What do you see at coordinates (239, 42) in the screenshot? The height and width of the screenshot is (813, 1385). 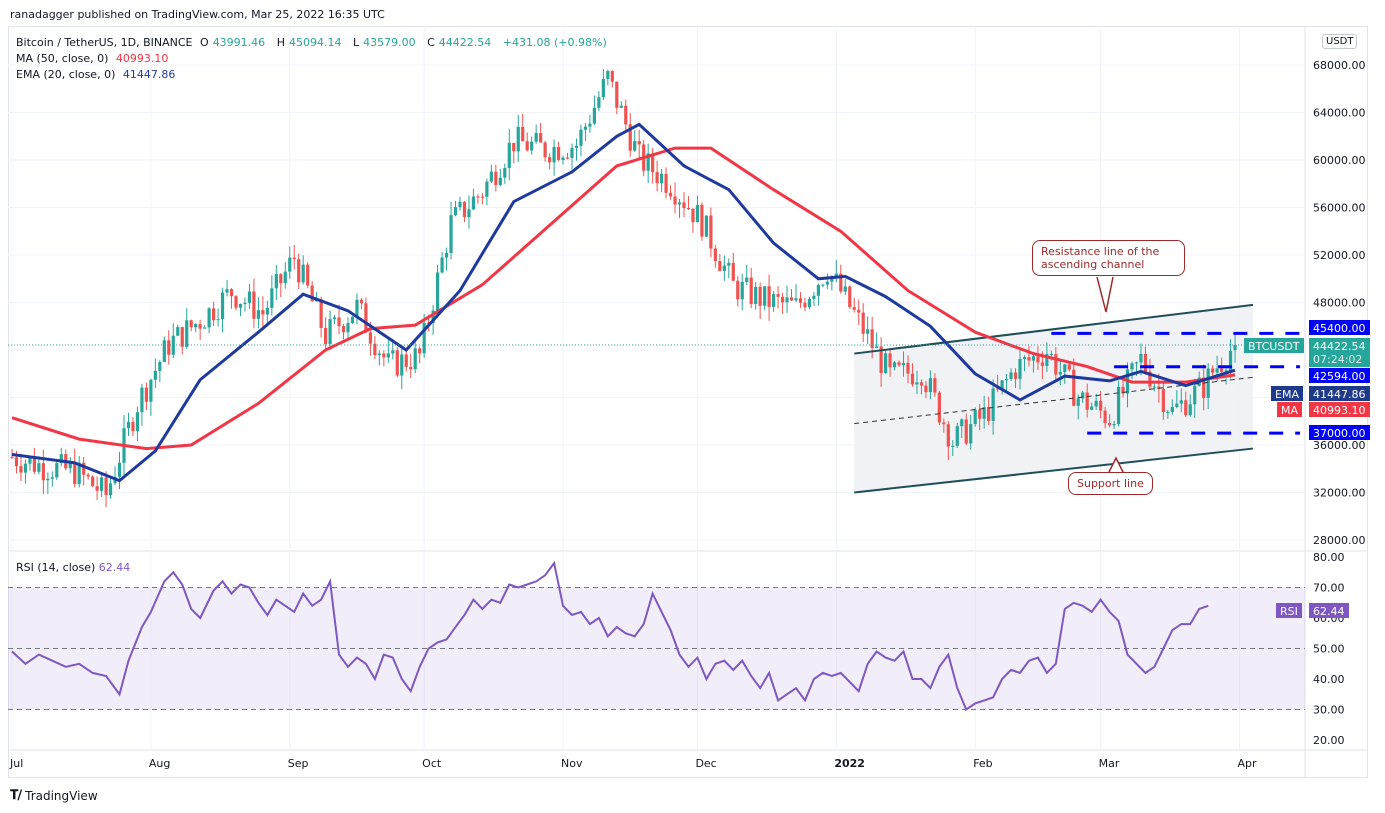 I see `open-value: 43991.46` at bounding box center [239, 42].